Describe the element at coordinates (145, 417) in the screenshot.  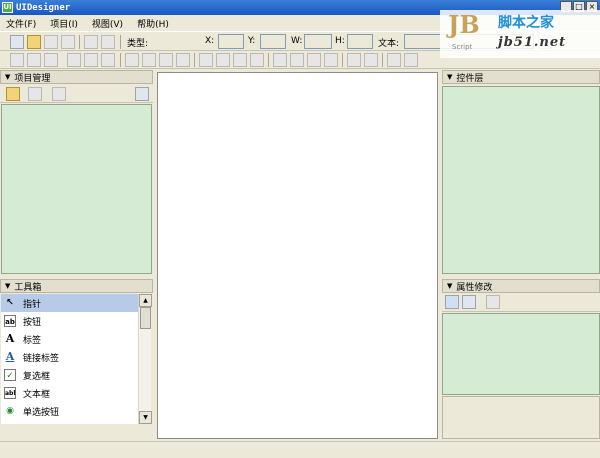
I see `scroll-down-icon: ▼` at that location.